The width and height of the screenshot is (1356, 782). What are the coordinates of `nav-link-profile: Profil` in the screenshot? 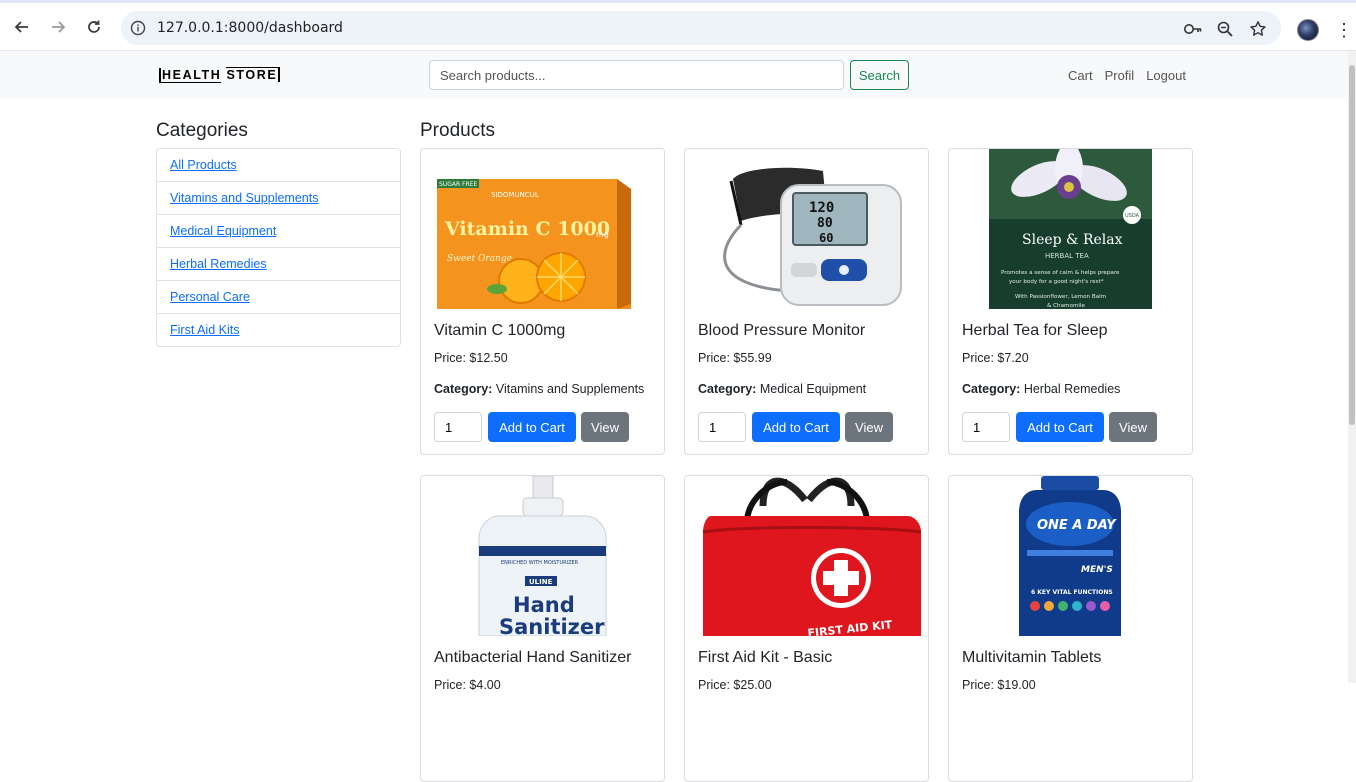 It's located at (1120, 75).